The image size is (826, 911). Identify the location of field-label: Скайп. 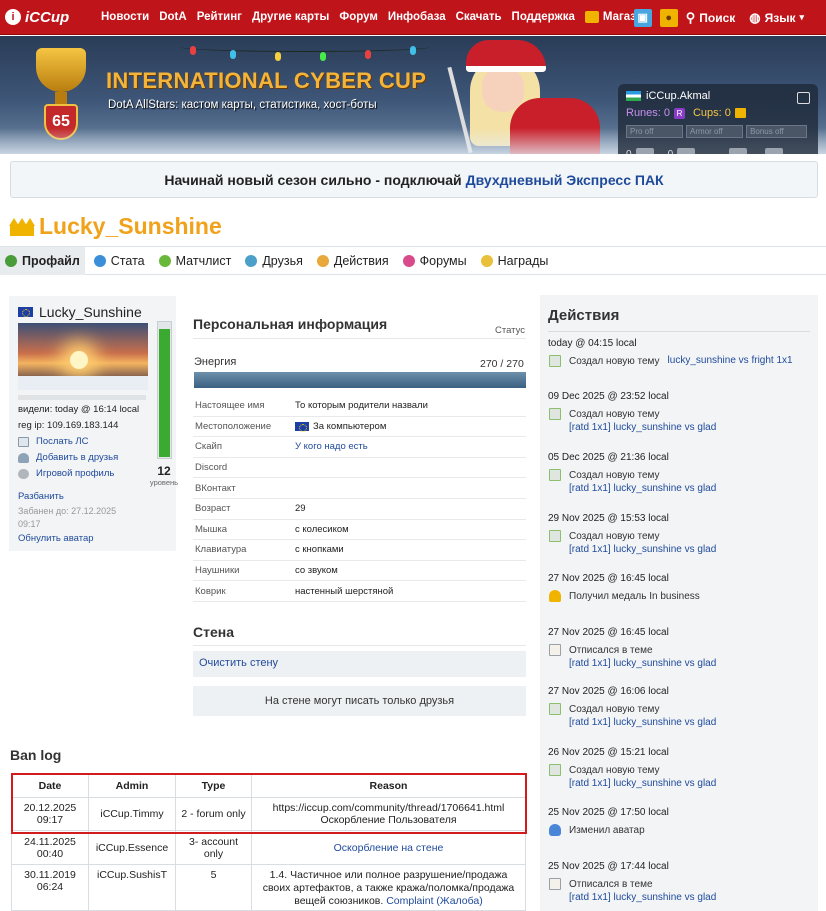
(208, 447).